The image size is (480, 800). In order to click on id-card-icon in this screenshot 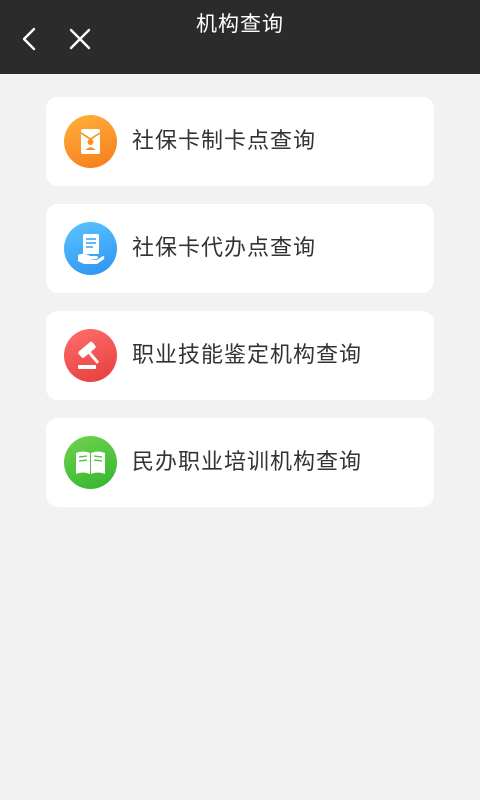, I will do `click(90, 141)`.